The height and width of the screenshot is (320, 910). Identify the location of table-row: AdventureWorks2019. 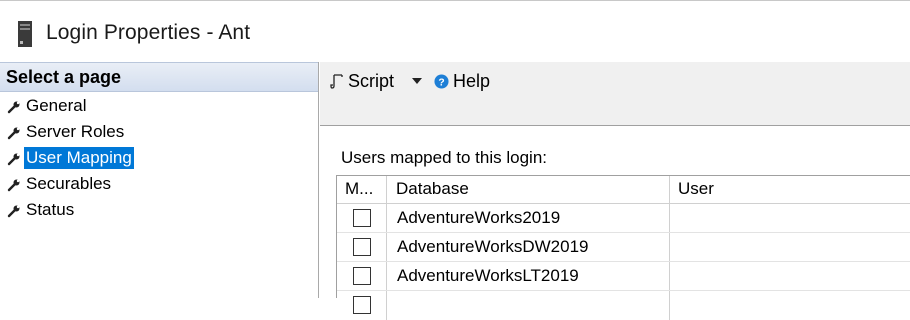
(623, 218).